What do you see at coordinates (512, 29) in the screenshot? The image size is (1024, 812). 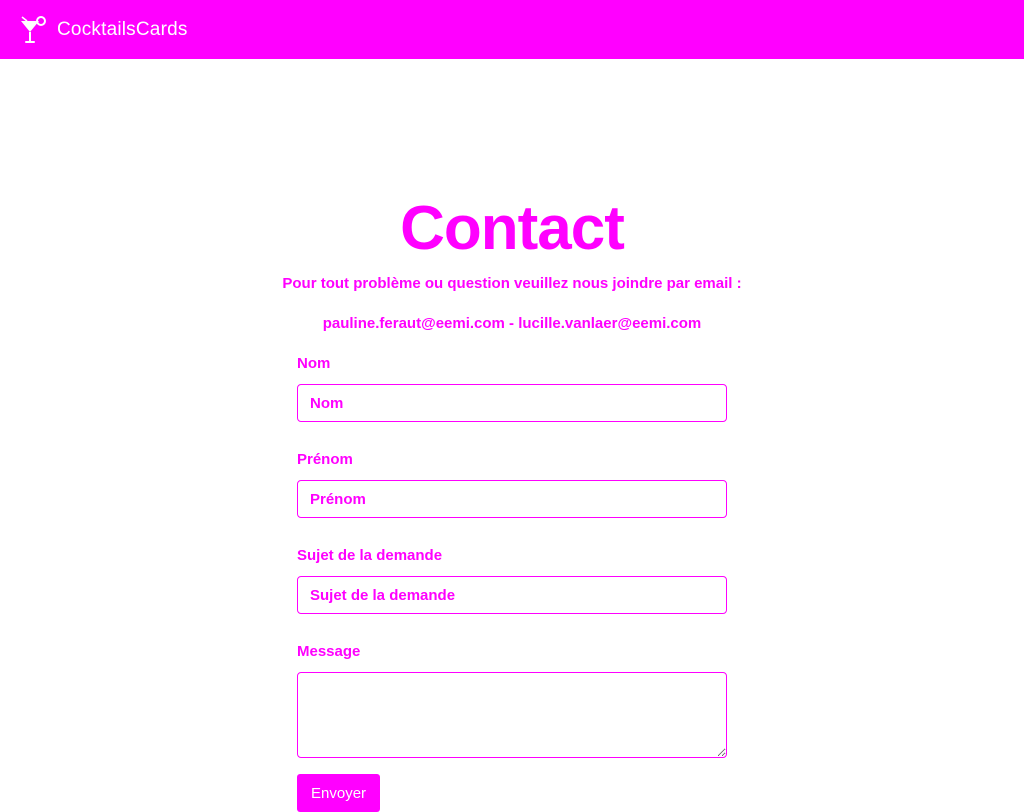 I see `navbar: CocktailsCards` at bounding box center [512, 29].